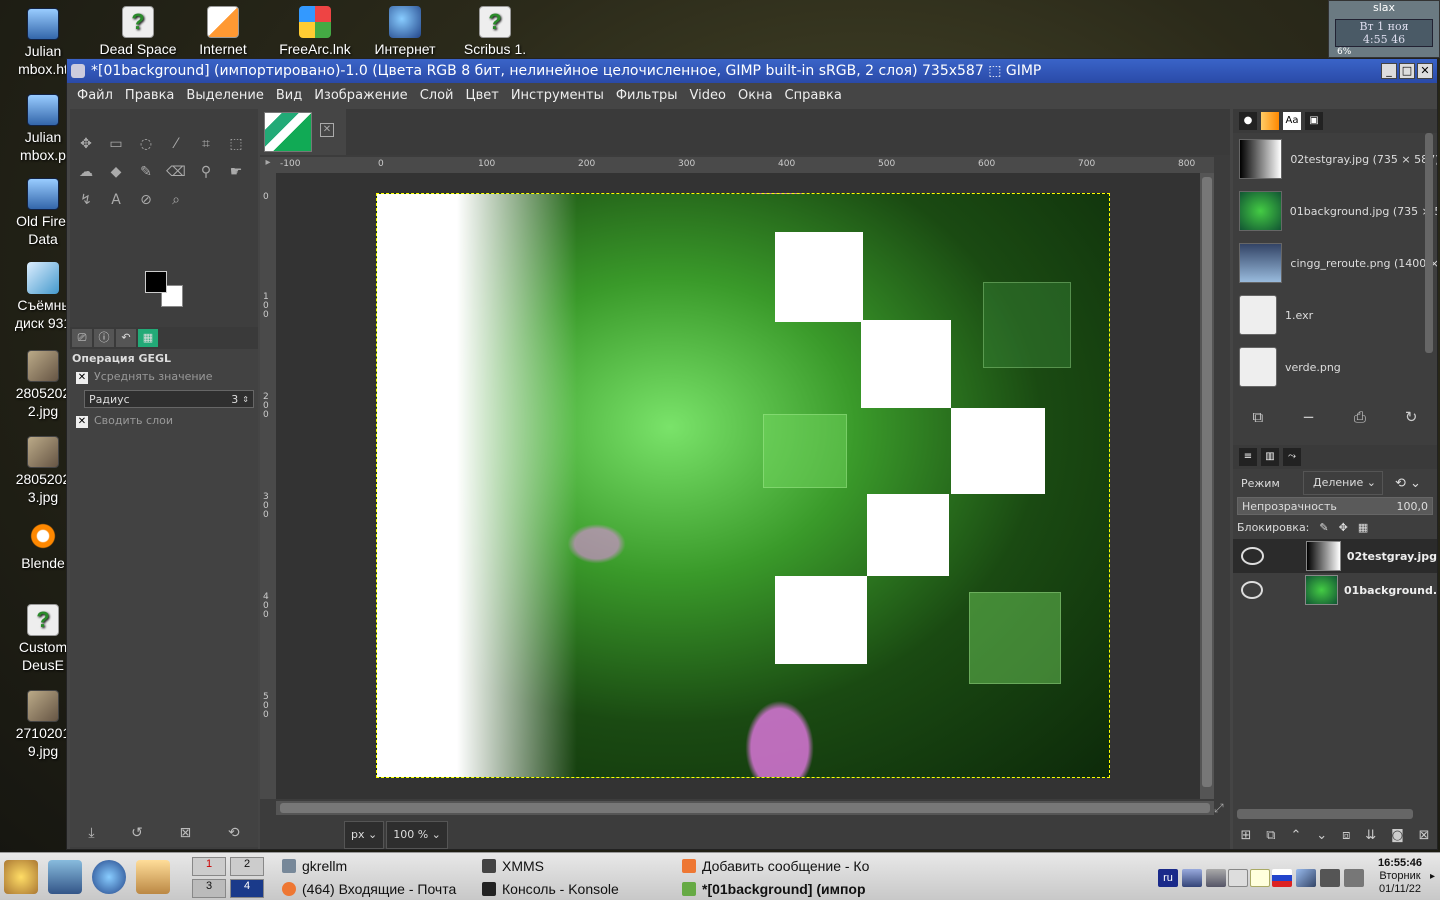  I want to click on delete-options-icon: ⊠, so click(186, 833).